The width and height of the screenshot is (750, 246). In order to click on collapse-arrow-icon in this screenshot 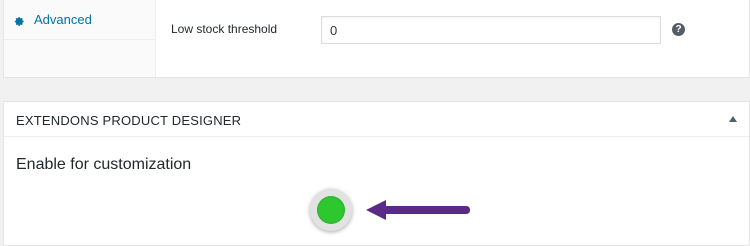, I will do `click(733, 119)`.